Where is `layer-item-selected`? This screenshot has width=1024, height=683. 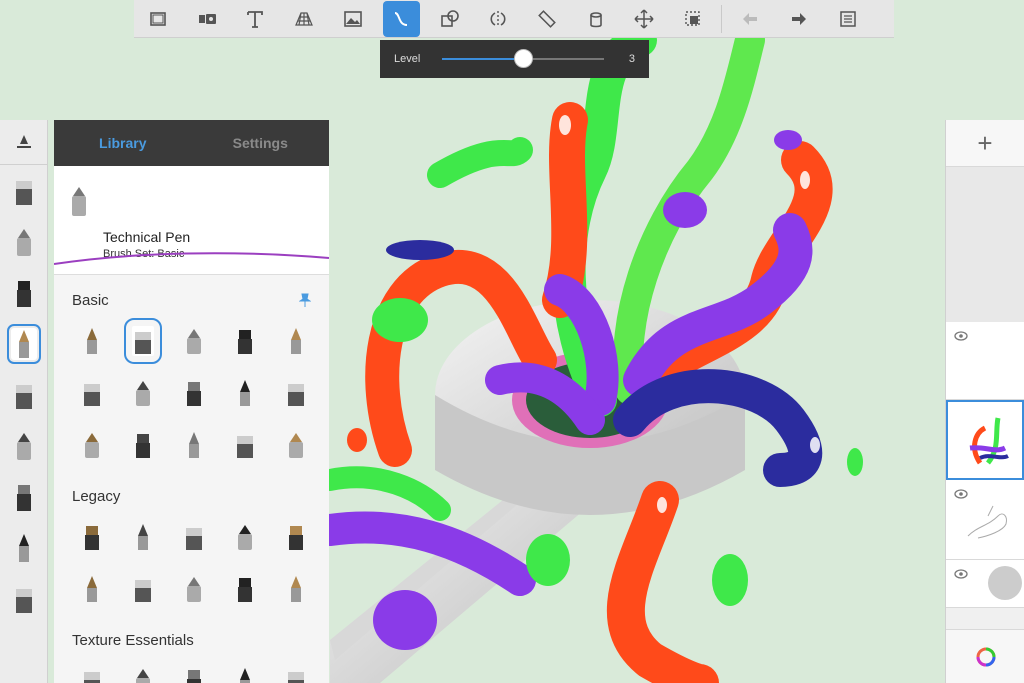
layer-item-selected is located at coordinates (985, 440).